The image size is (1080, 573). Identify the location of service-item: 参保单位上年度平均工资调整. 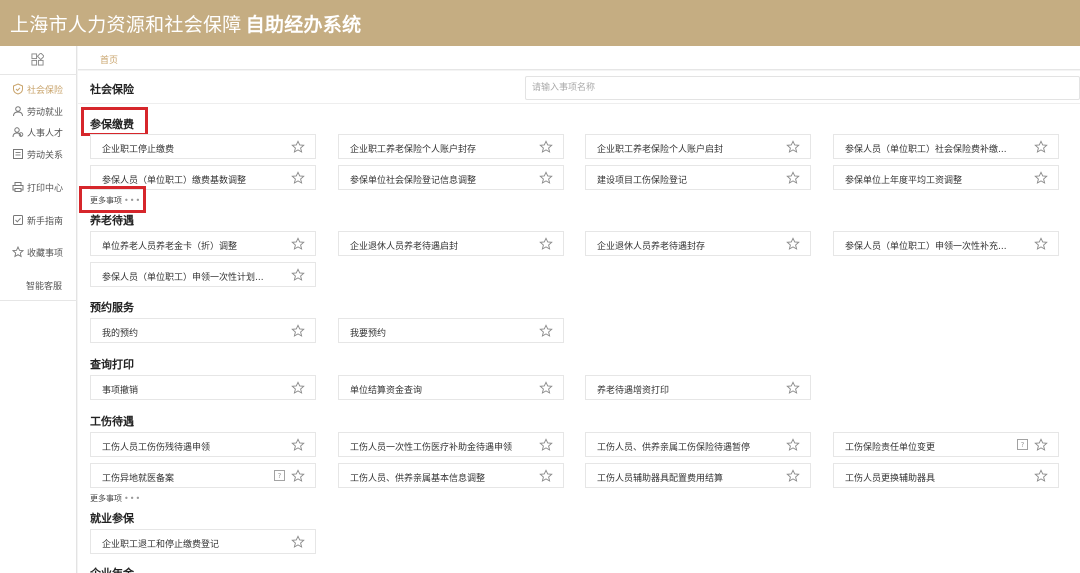
(946, 177).